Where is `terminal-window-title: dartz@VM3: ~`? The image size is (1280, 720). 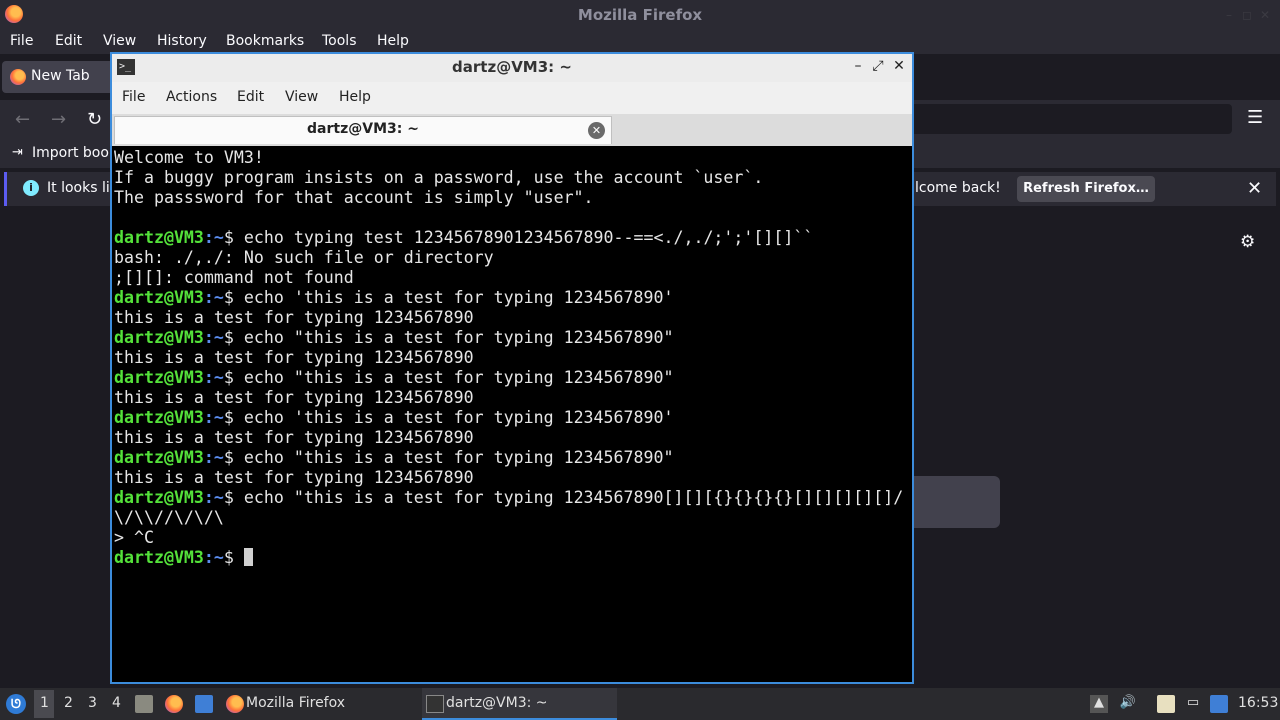
terminal-window-title: dartz@VM3: ~ is located at coordinates (512, 67).